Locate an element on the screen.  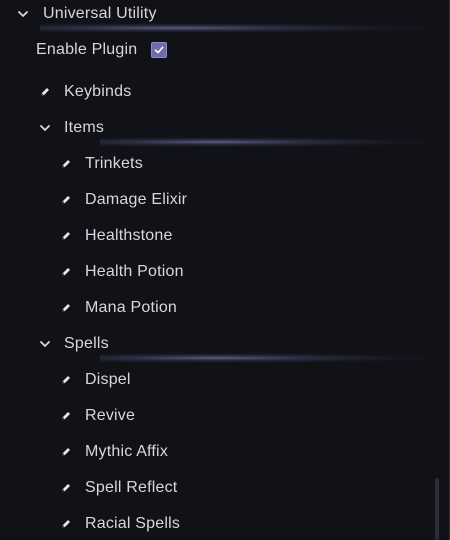
tree-node-label: Keybinds is located at coordinates (98, 91).